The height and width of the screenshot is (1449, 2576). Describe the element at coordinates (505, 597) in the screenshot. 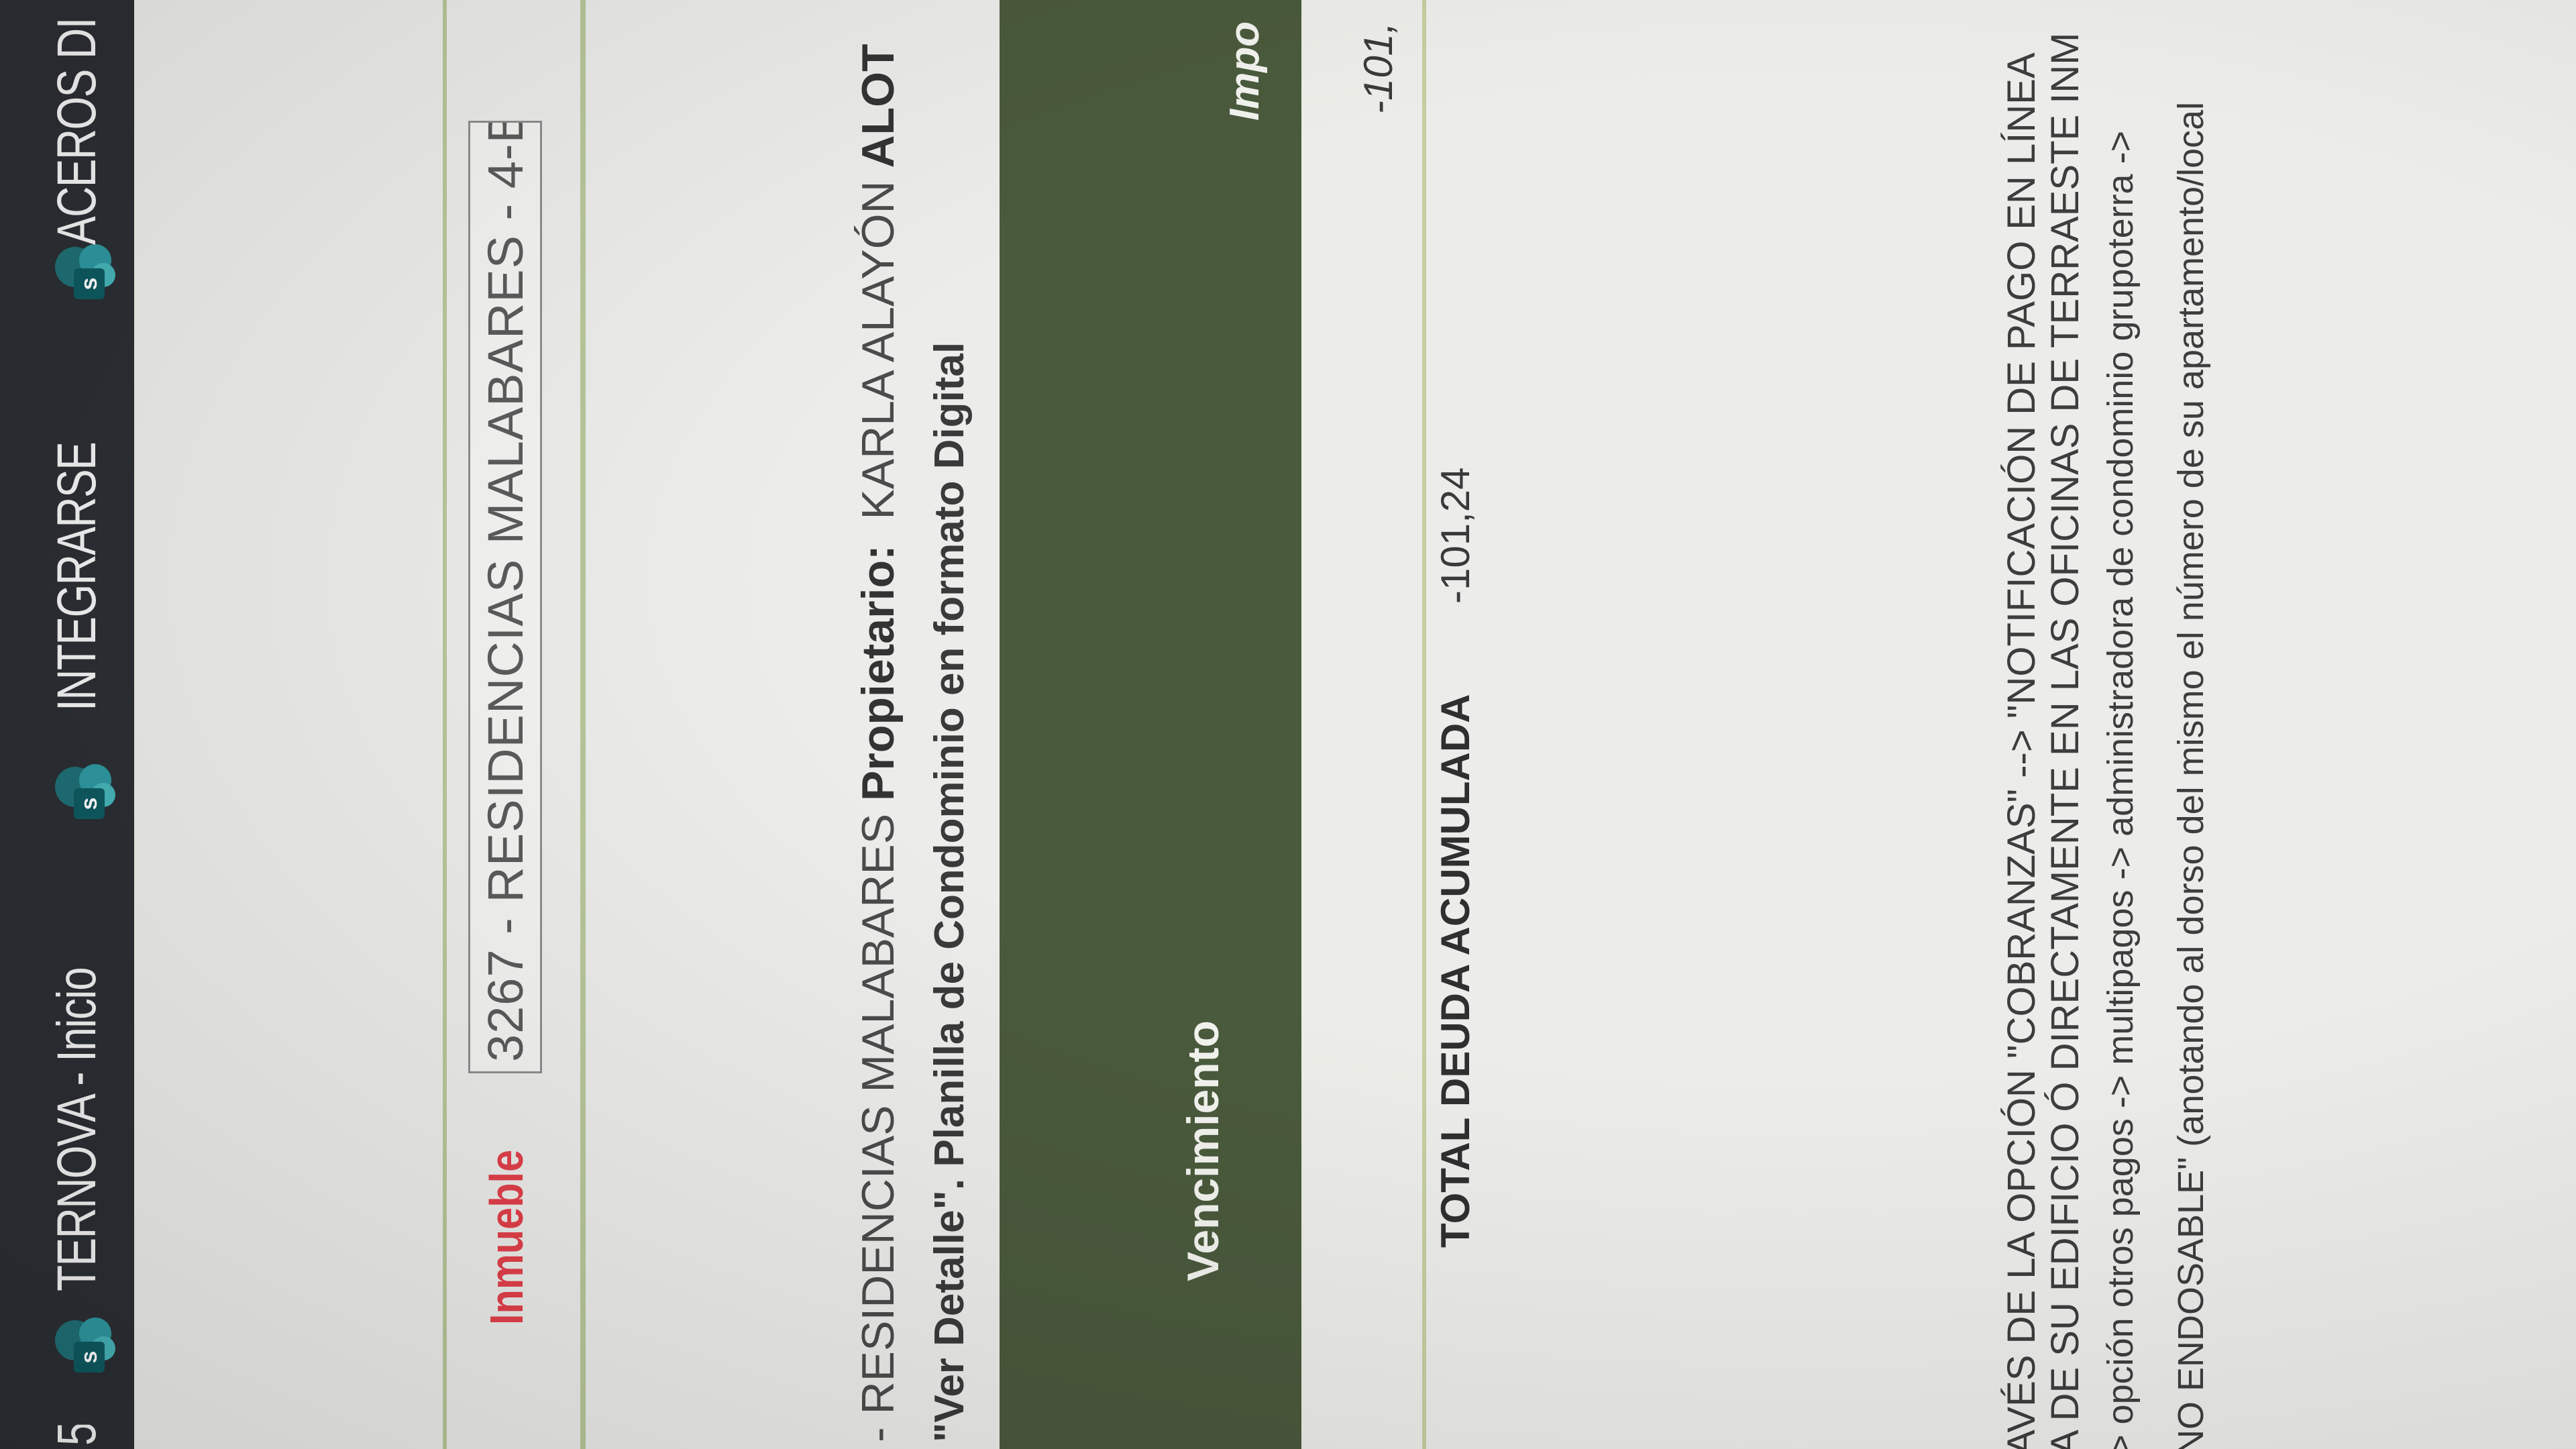

I see `property-select: 3267 - RESIDENCIAS MALABARES - 4-B2` at that location.